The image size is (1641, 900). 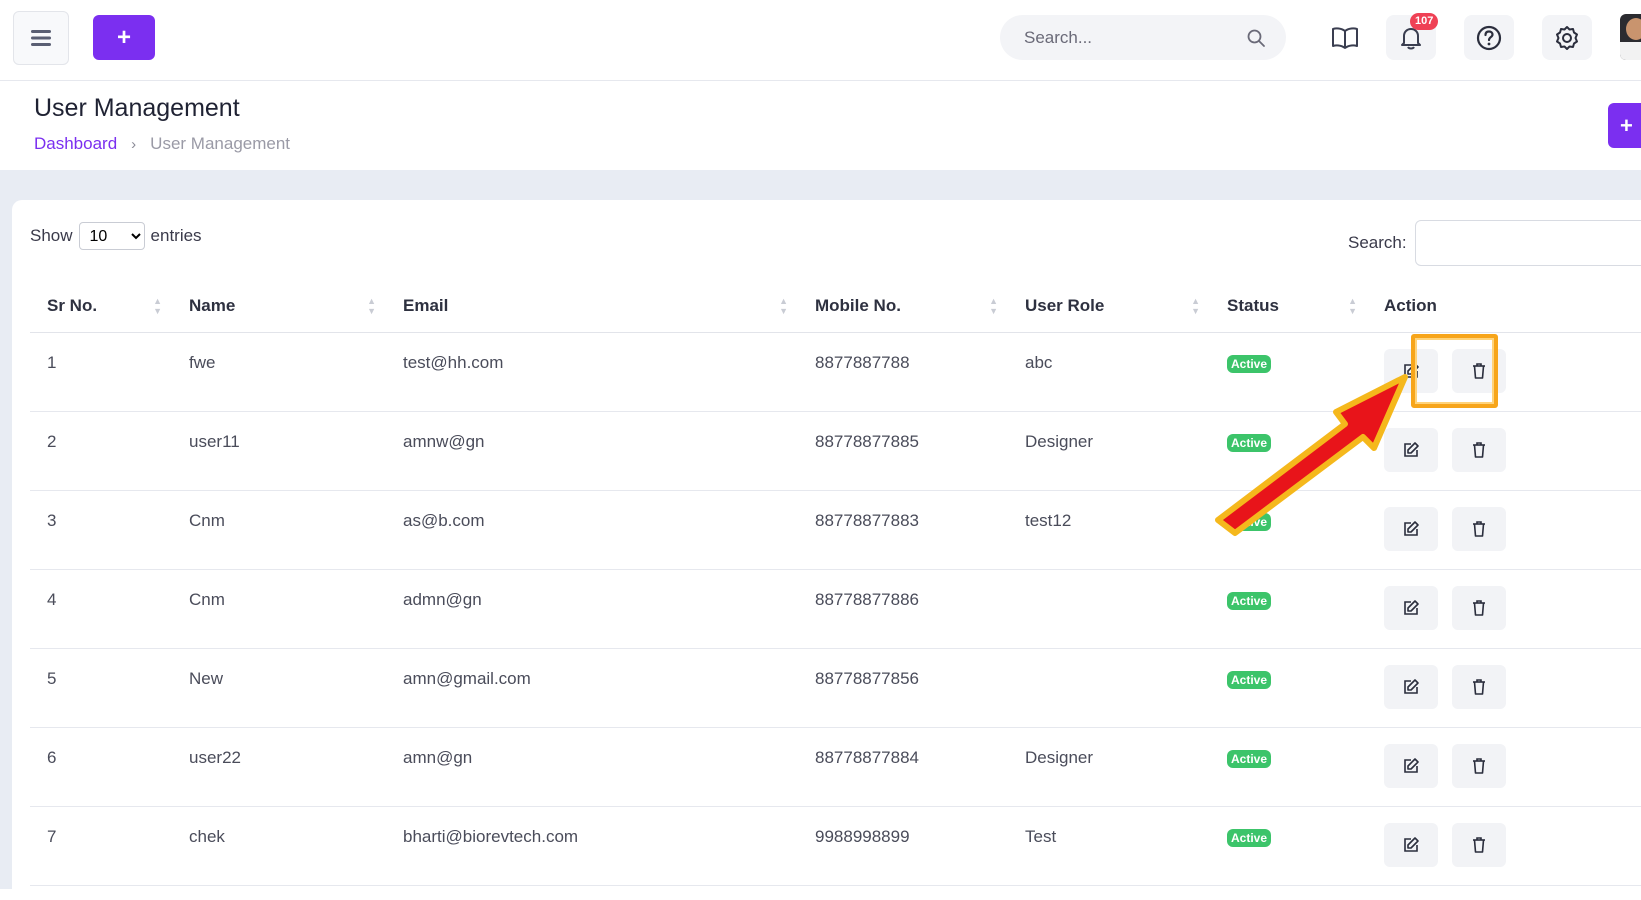 What do you see at coordinates (1109, 372) in the screenshot?
I see `cell-role: abc` at bounding box center [1109, 372].